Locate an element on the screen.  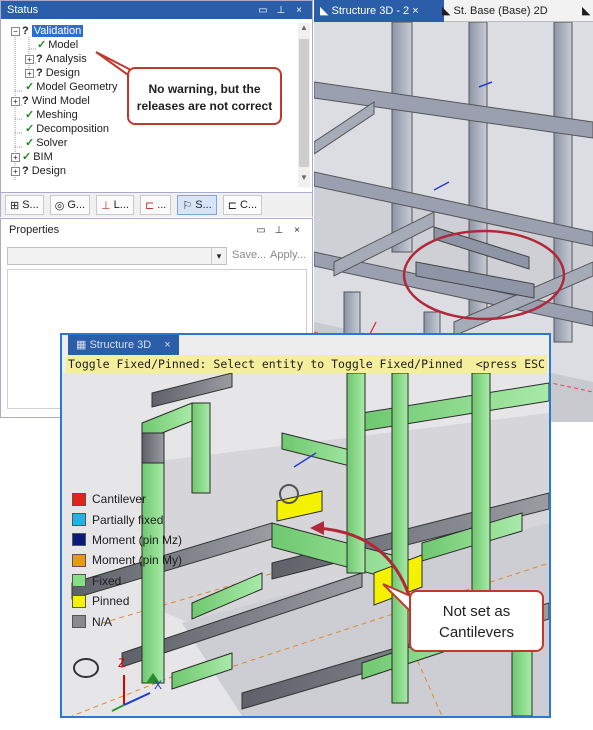
tree-item-solver: ✓ Solver is located at coordinates (46, 143).